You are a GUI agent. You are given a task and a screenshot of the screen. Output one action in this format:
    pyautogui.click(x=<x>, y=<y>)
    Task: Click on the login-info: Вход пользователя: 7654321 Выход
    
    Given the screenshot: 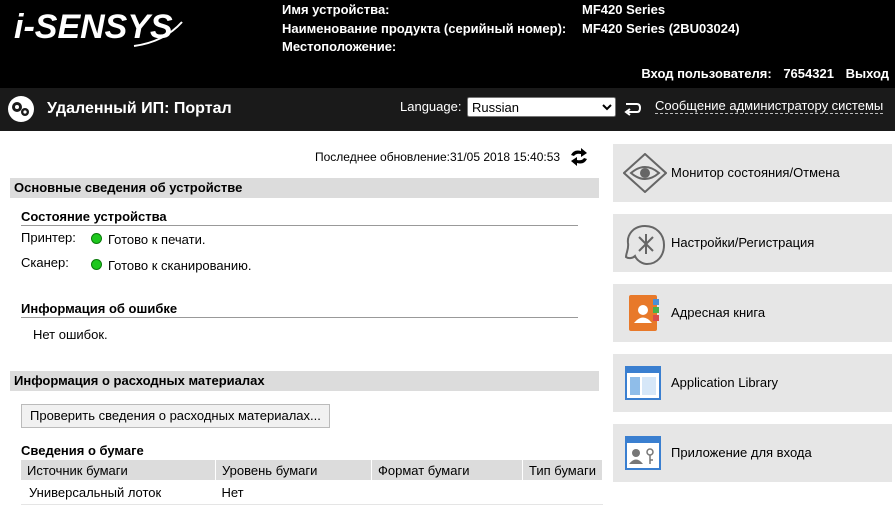 What is the action you would take?
    pyautogui.click(x=761, y=73)
    